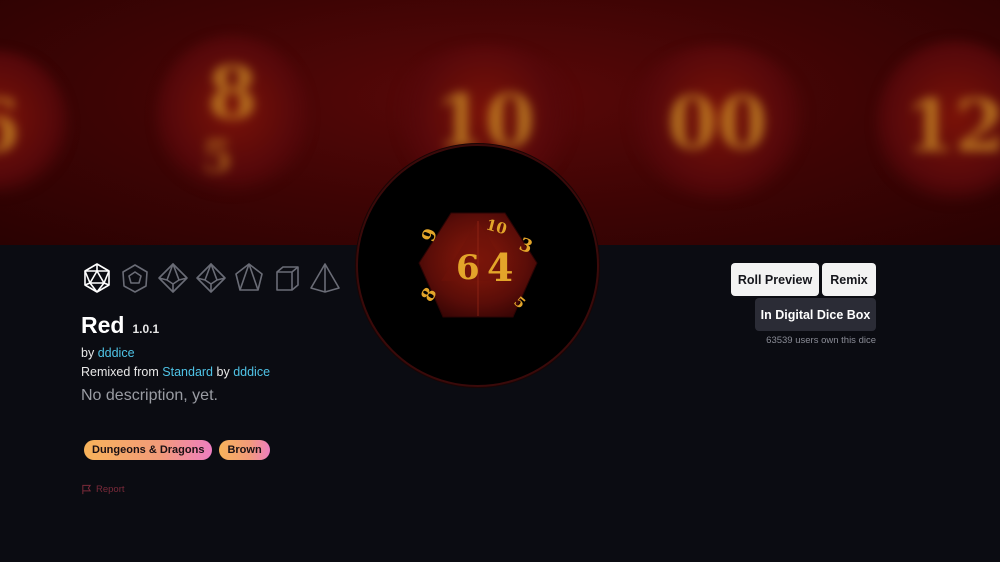 The image size is (1000, 562). I want to click on d12-icon, so click(135, 278).